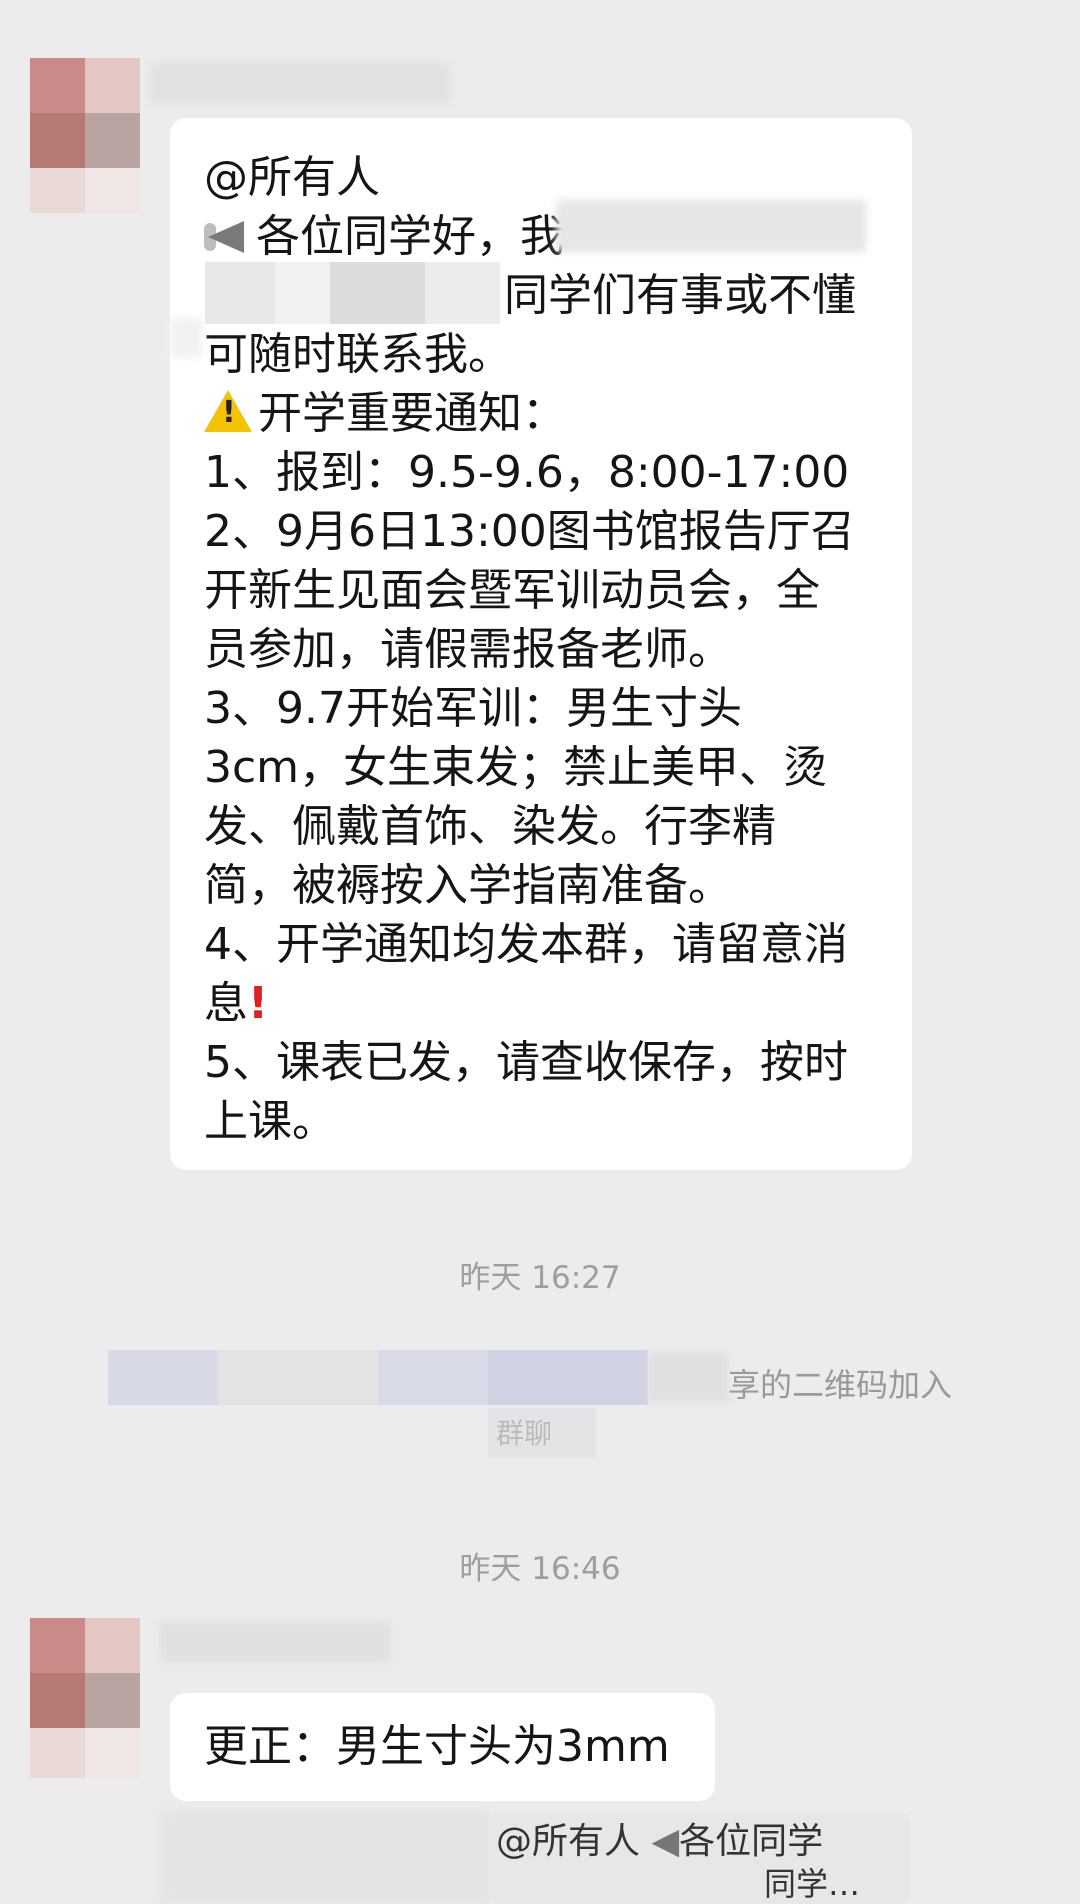 Image resolution: width=1080 pixels, height=1904 pixels. Describe the element at coordinates (226, 1003) in the screenshot. I see `notice-item-text: 息` at that location.